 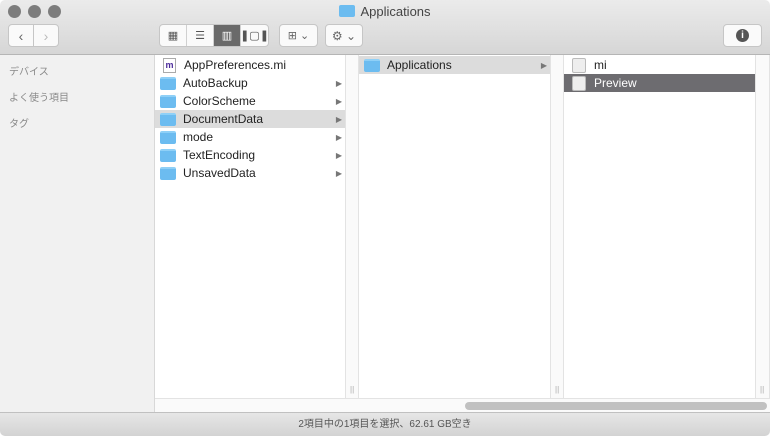 I want to click on scrollbar-thumb, so click(x=616, y=406).